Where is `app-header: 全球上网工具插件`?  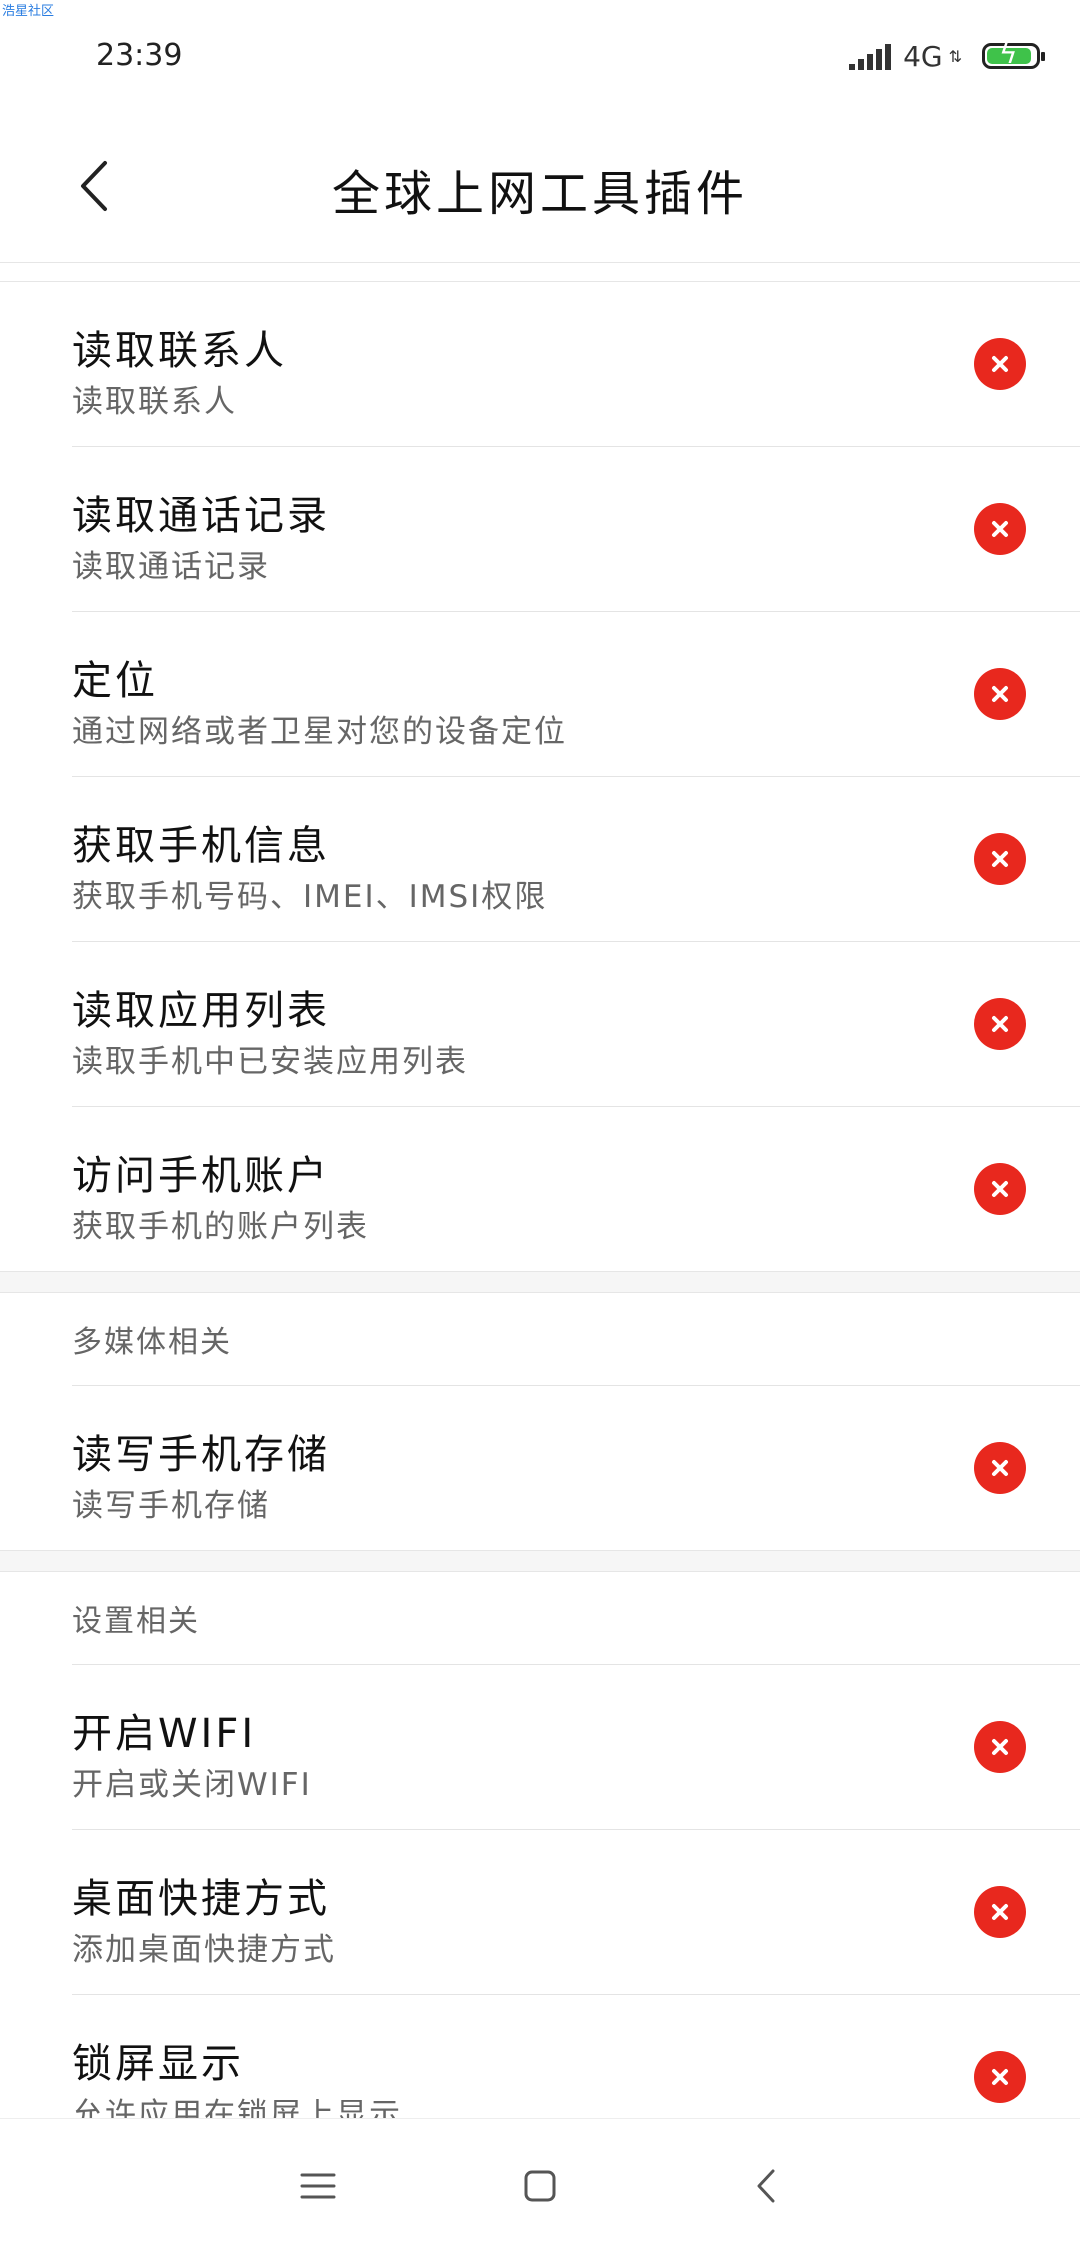 app-header: 全球上网工具插件 is located at coordinates (540, 187).